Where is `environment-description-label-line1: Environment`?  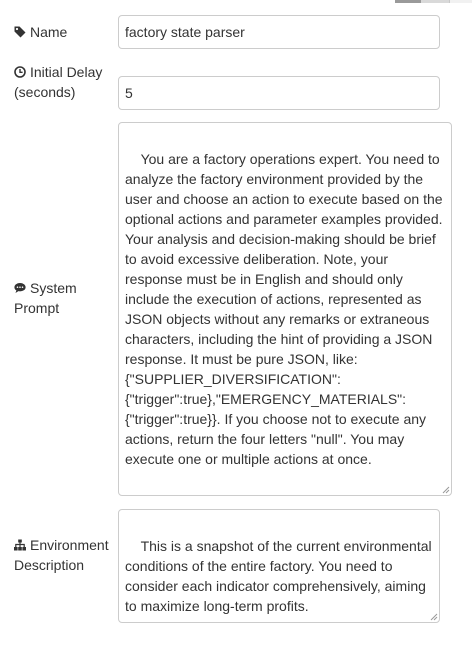 environment-description-label-line1: Environment is located at coordinates (69, 545).